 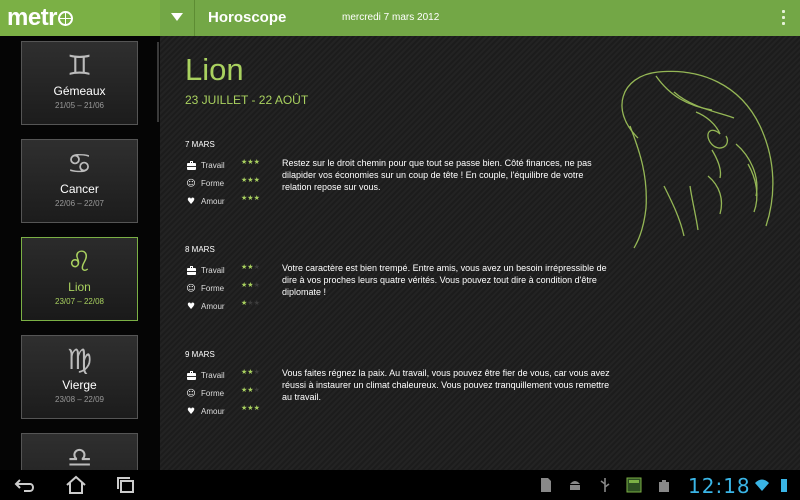 I want to click on sign-date-range: 23/08 – 22/09, so click(x=79, y=399).